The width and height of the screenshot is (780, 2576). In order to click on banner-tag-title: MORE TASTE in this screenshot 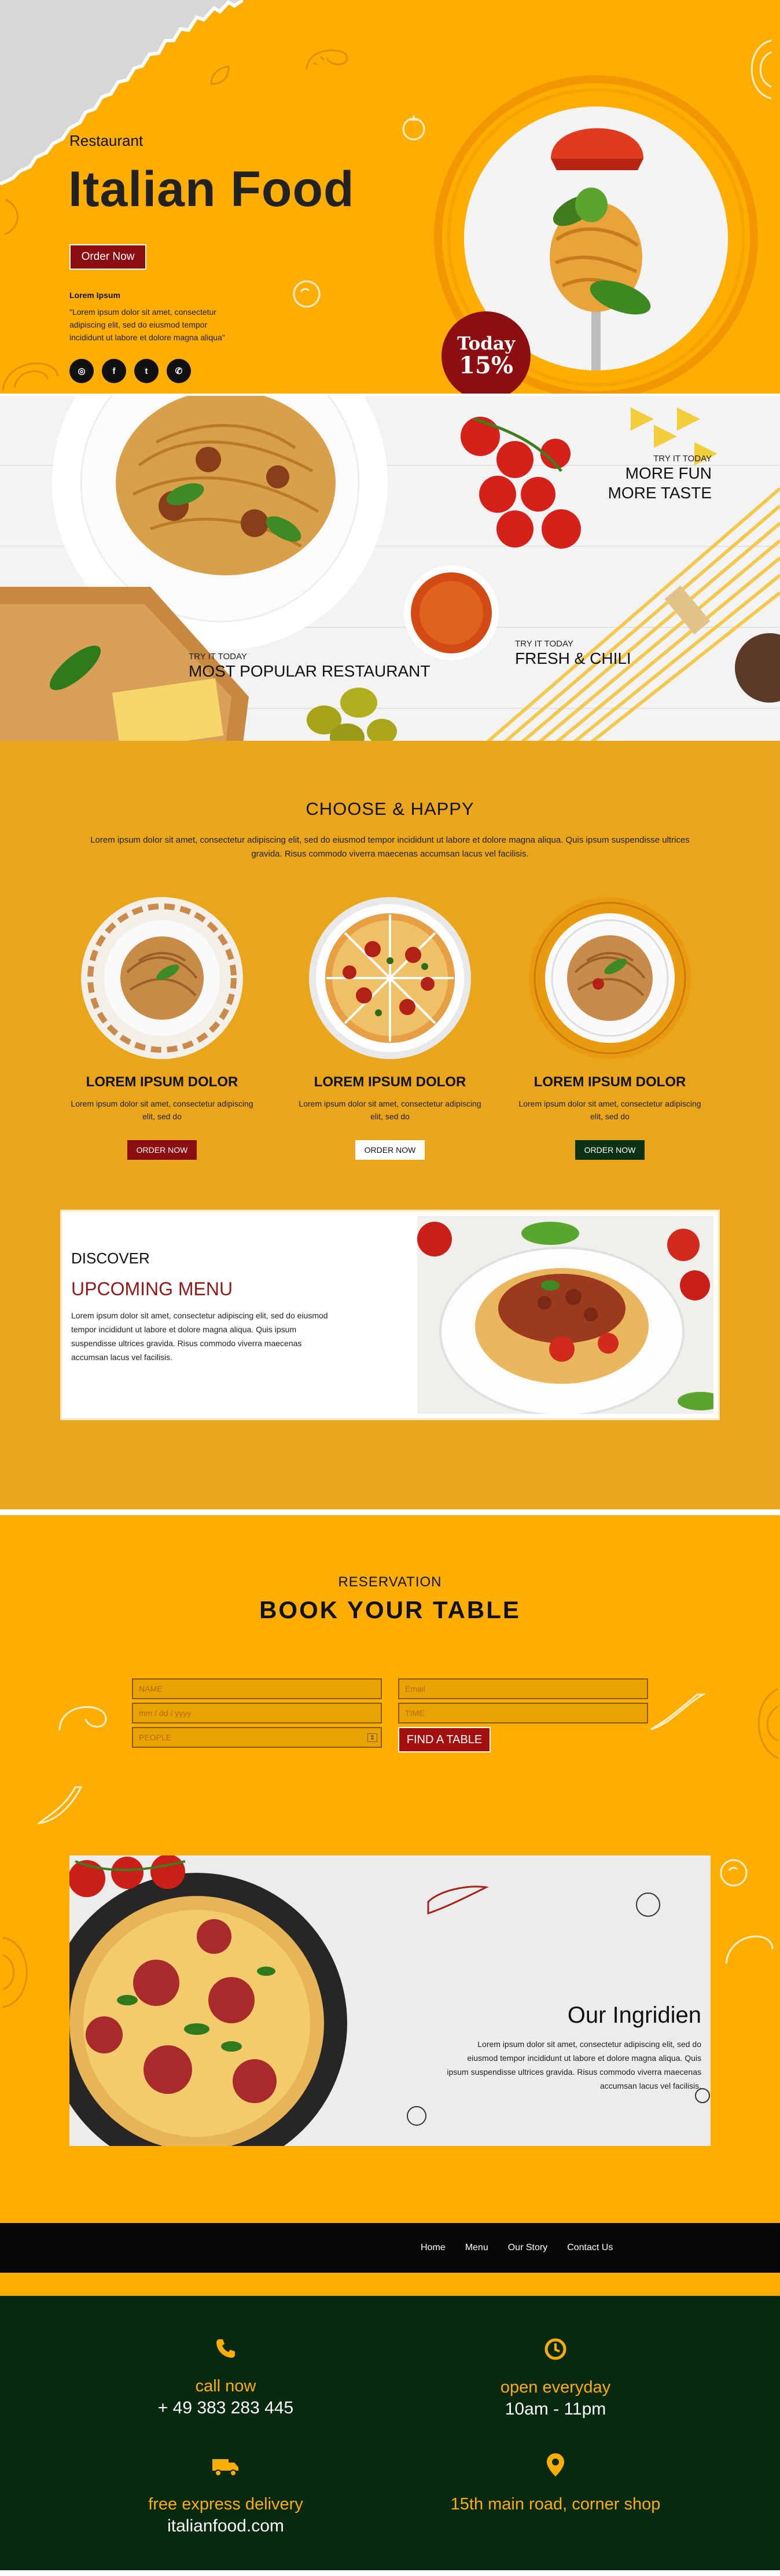, I will do `click(660, 493)`.